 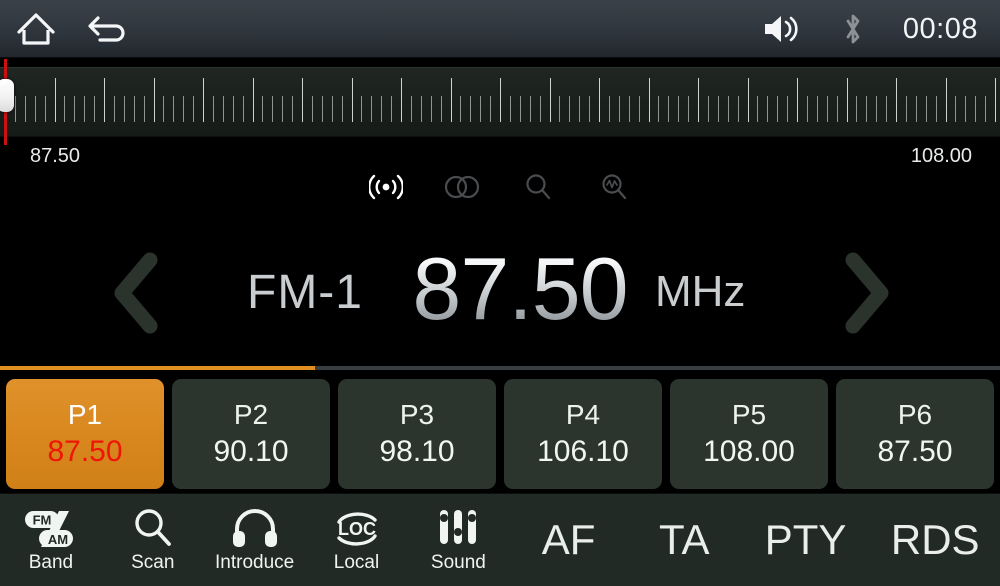 I want to click on svg-text: LOC, so click(x=357, y=529).